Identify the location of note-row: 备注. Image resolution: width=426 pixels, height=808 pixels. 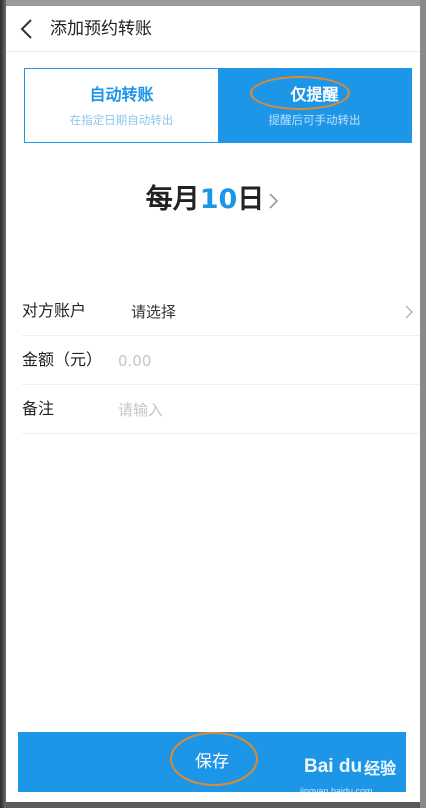
(221, 409).